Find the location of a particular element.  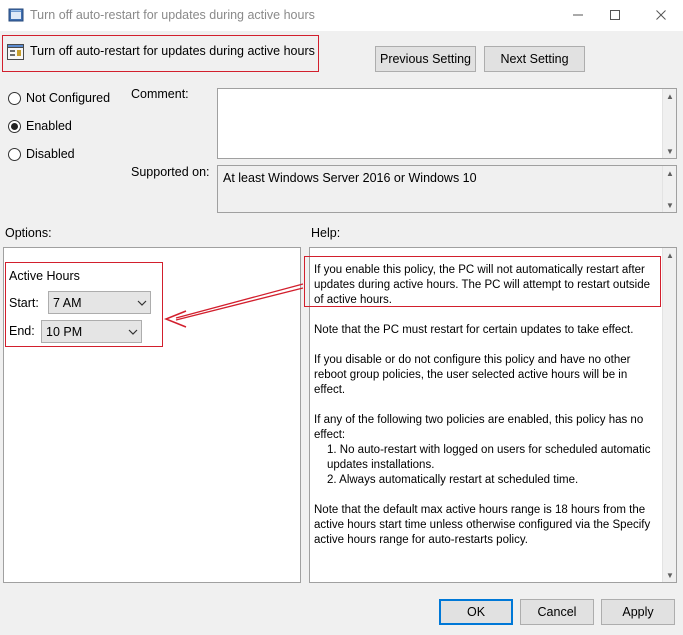

radio-label: Disabled is located at coordinates (50, 154).